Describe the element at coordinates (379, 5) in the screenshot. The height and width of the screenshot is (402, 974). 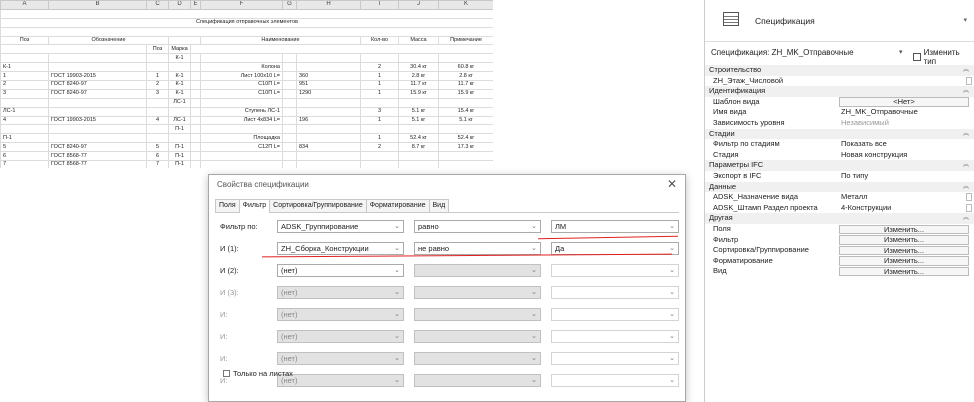
I see `column-header: I` at that location.